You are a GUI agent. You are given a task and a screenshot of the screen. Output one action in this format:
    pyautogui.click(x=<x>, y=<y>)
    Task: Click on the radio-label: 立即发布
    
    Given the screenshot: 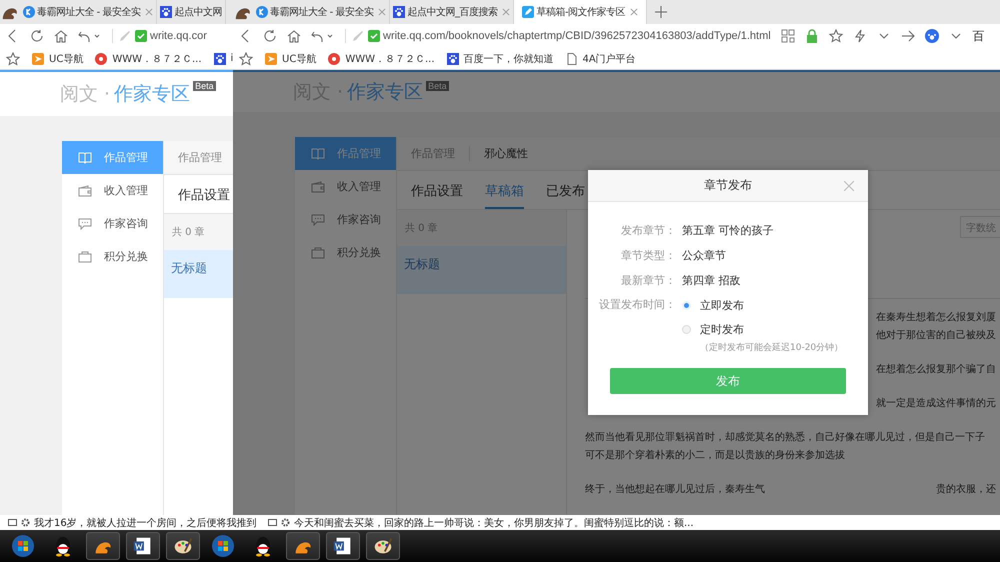 What is the action you would take?
    pyautogui.click(x=722, y=305)
    